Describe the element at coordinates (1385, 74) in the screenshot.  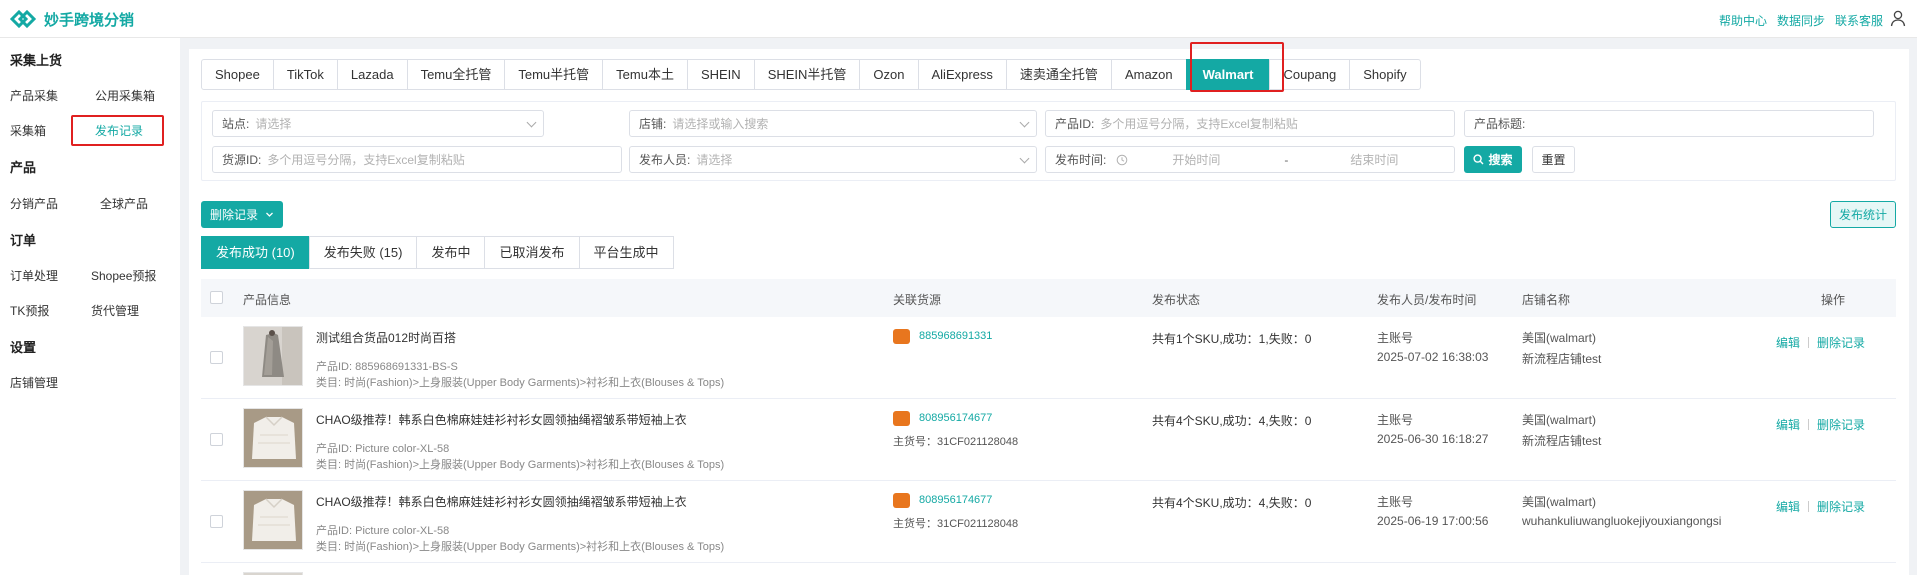
I see `tab-shopify: Shopify` at that location.